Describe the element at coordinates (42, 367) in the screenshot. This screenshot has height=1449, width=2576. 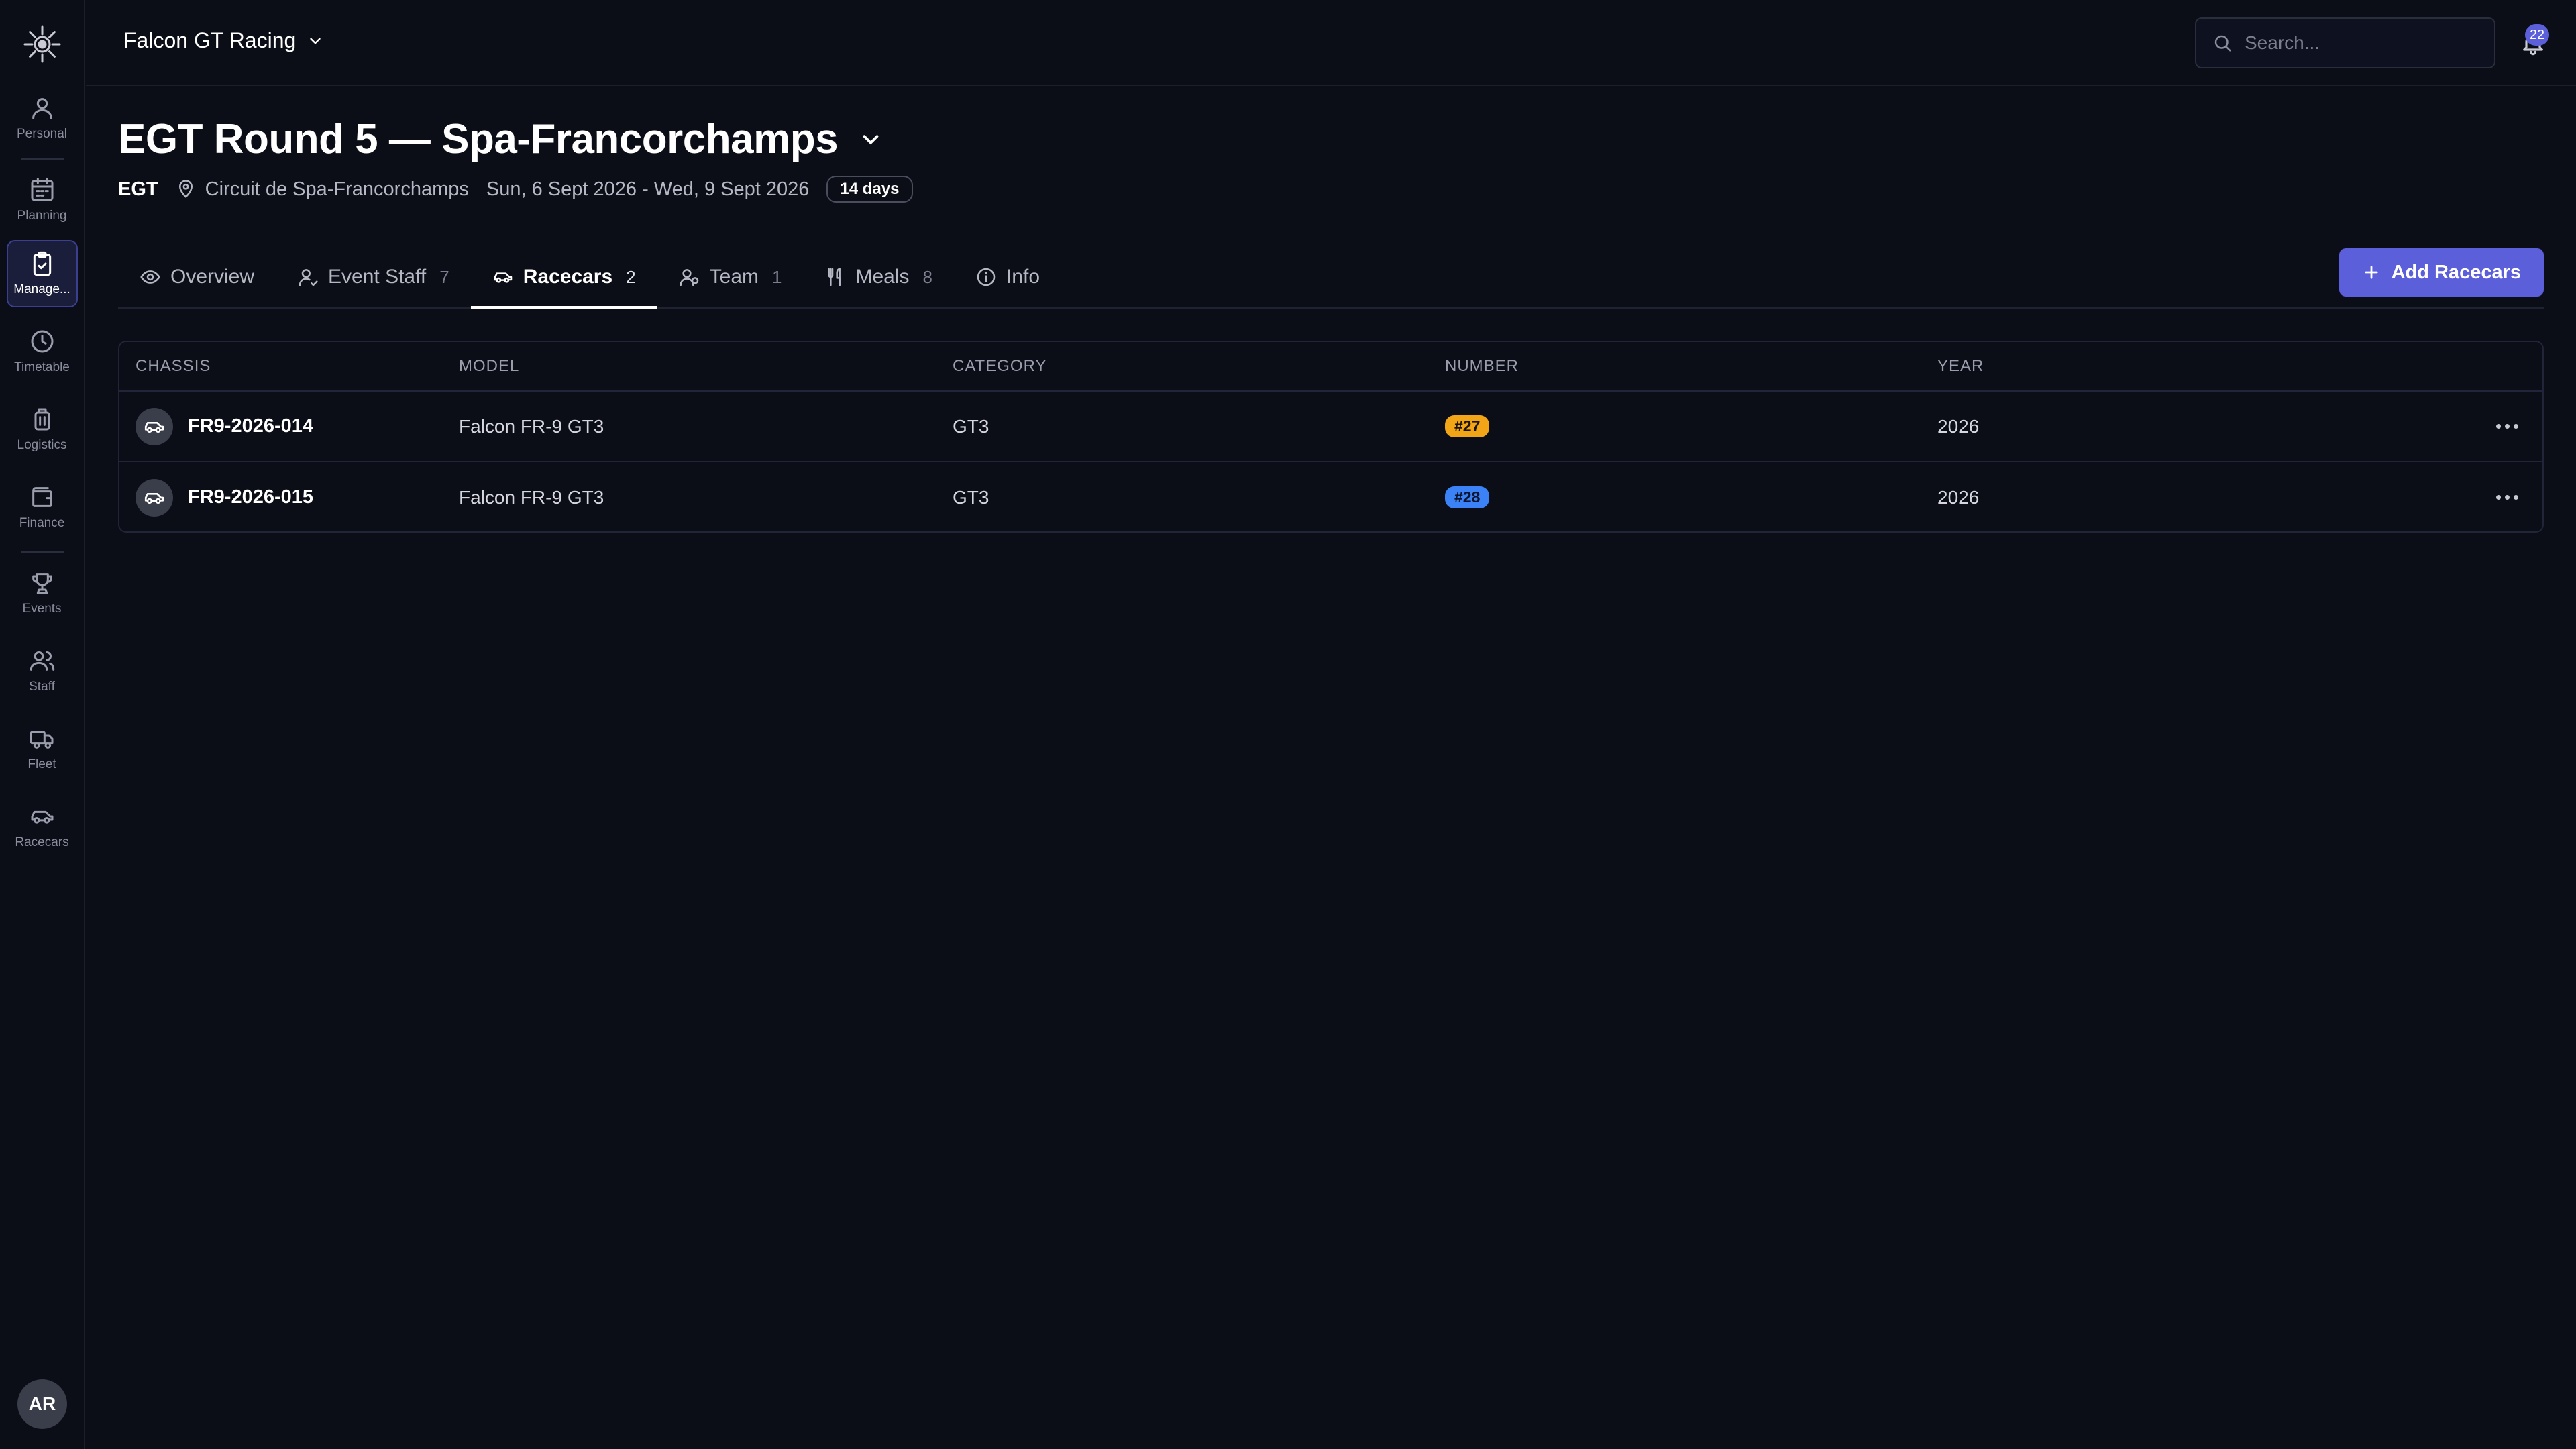
I see `sidebar-item-label: Timetable` at that location.